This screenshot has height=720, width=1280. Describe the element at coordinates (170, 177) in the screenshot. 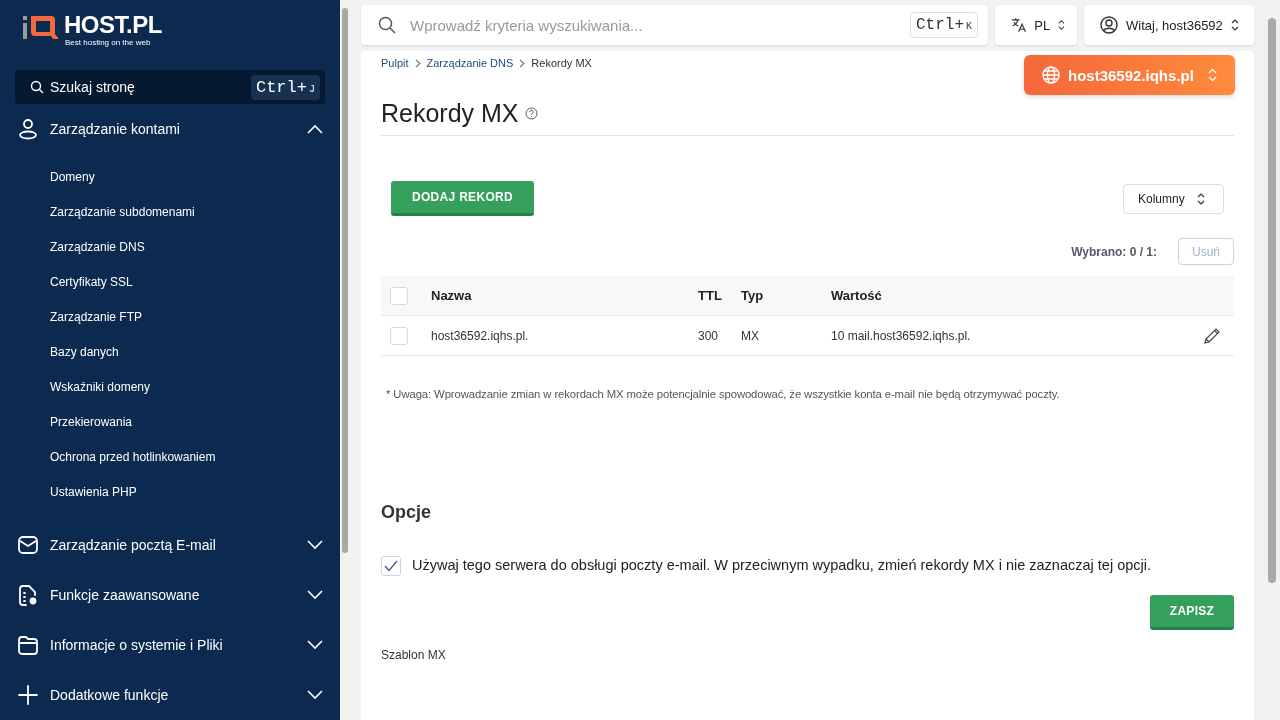

I see `menu-item: Domeny` at that location.